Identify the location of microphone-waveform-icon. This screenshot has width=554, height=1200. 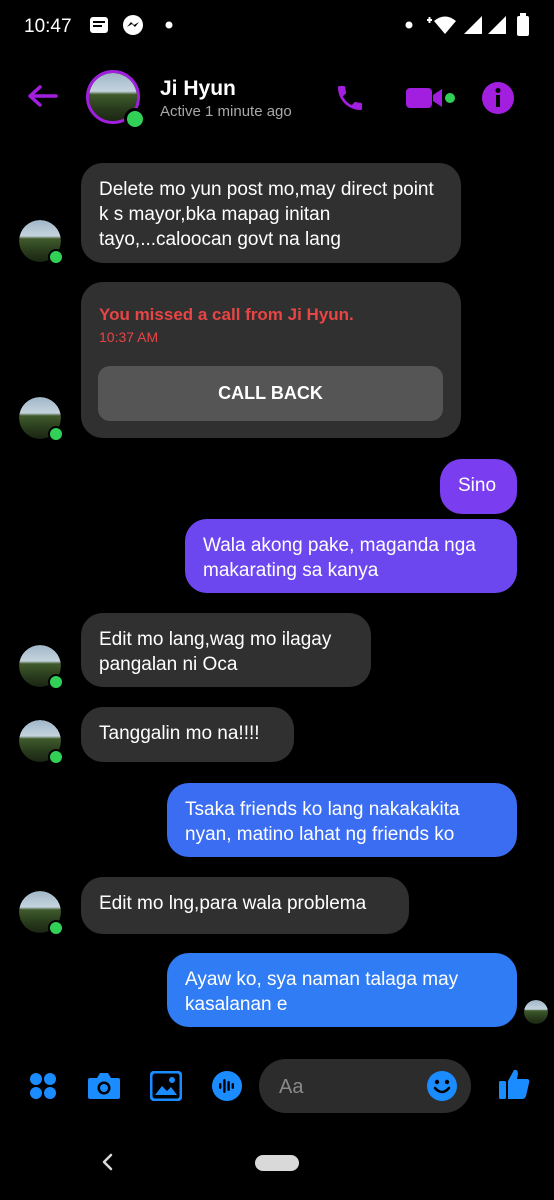
(227, 1086).